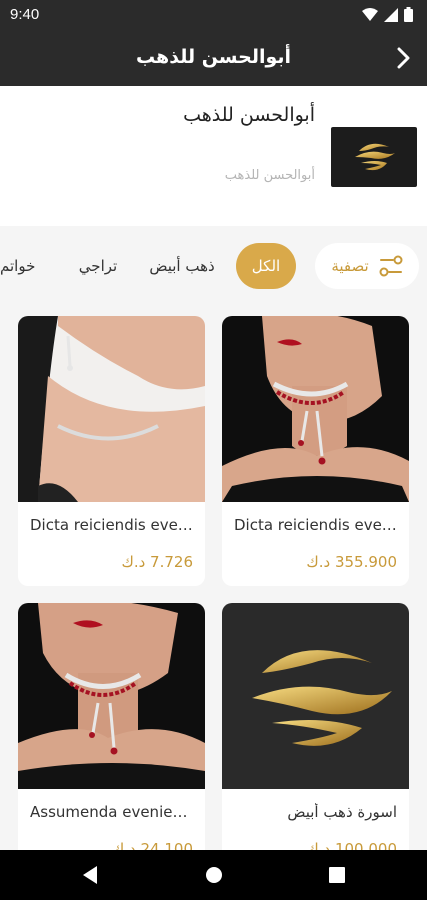  I want to click on page-title: أبوالحسن للذهب, so click(213, 57).